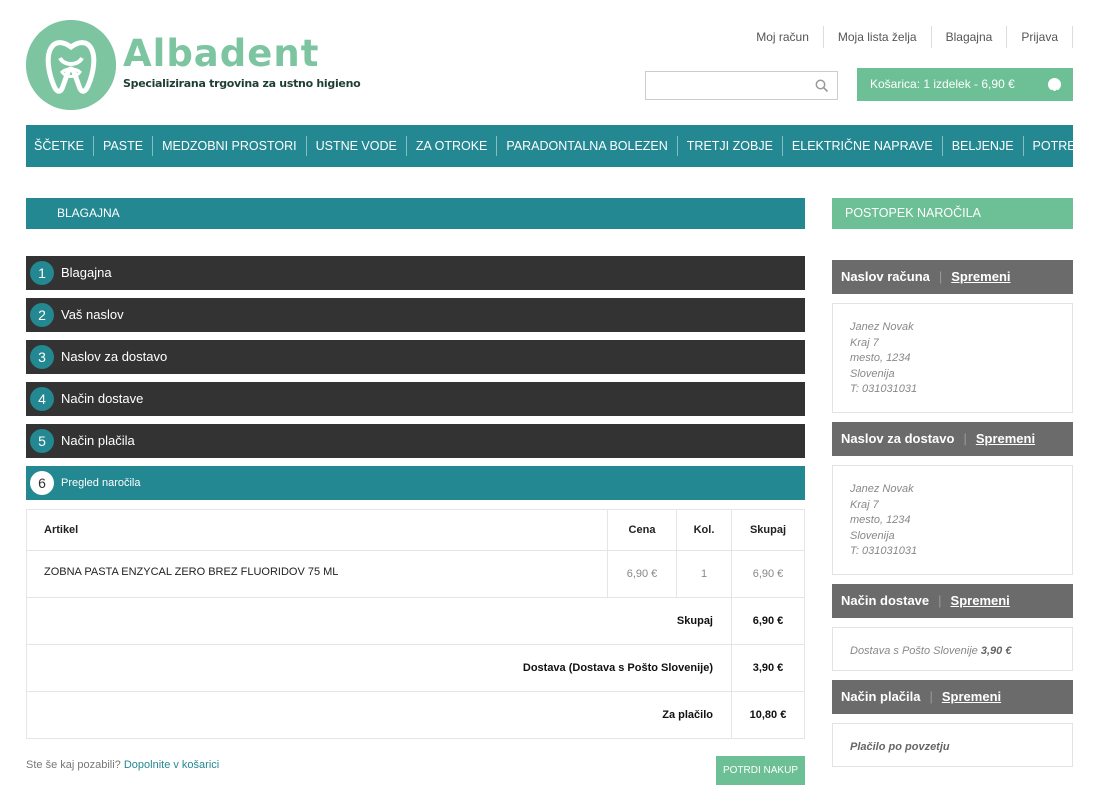 The width and height of the screenshot is (1097, 802). What do you see at coordinates (379, 668) in the screenshot?
I see `shipping-label: Dostava (Dostava s Pošto Slovenije)` at bounding box center [379, 668].